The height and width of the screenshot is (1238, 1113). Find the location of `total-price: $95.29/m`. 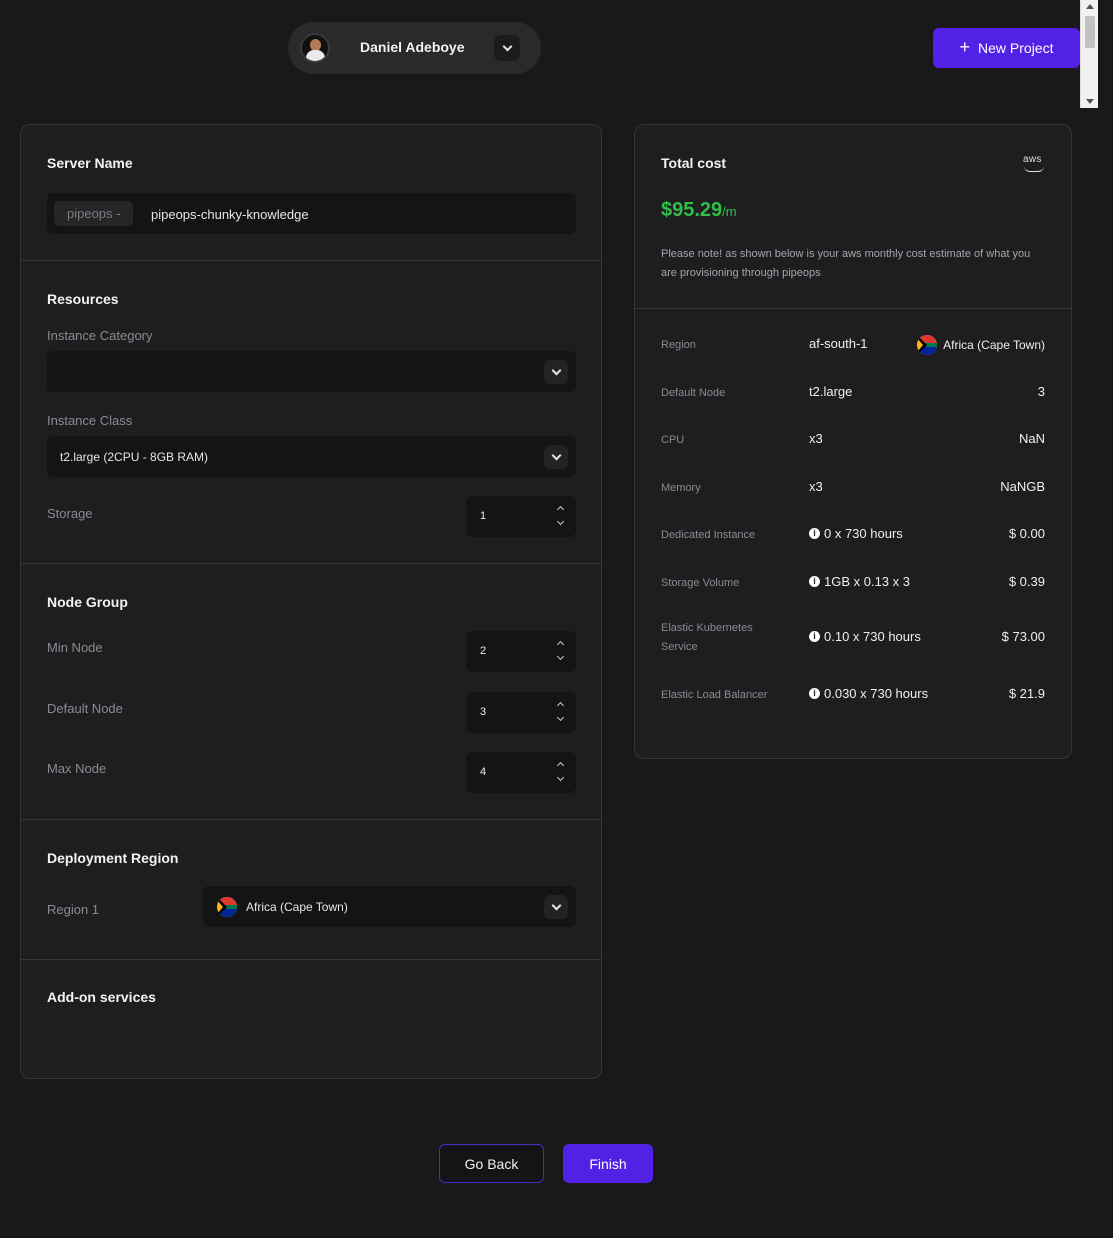

total-price: $95.29/m is located at coordinates (699, 210).